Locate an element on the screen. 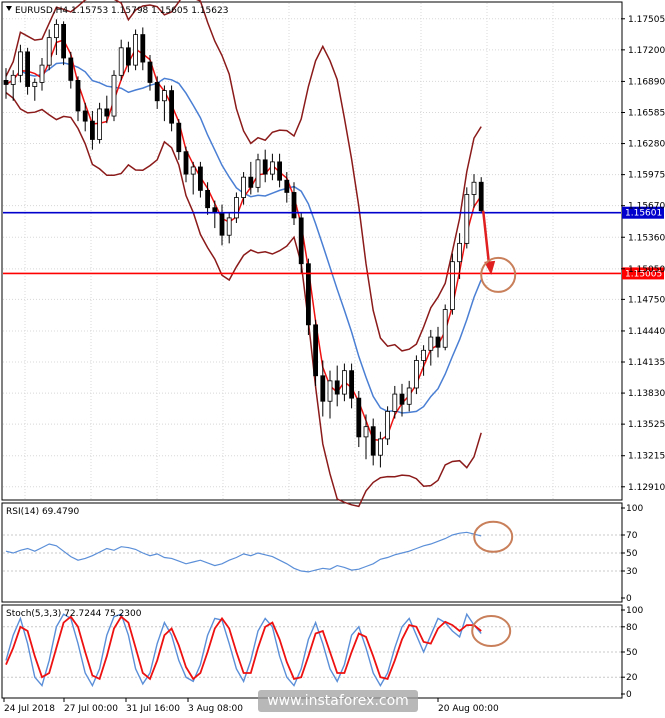 The height and width of the screenshot is (718, 665). stoch-tick-label: 50 is located at coordinates (632, 653).